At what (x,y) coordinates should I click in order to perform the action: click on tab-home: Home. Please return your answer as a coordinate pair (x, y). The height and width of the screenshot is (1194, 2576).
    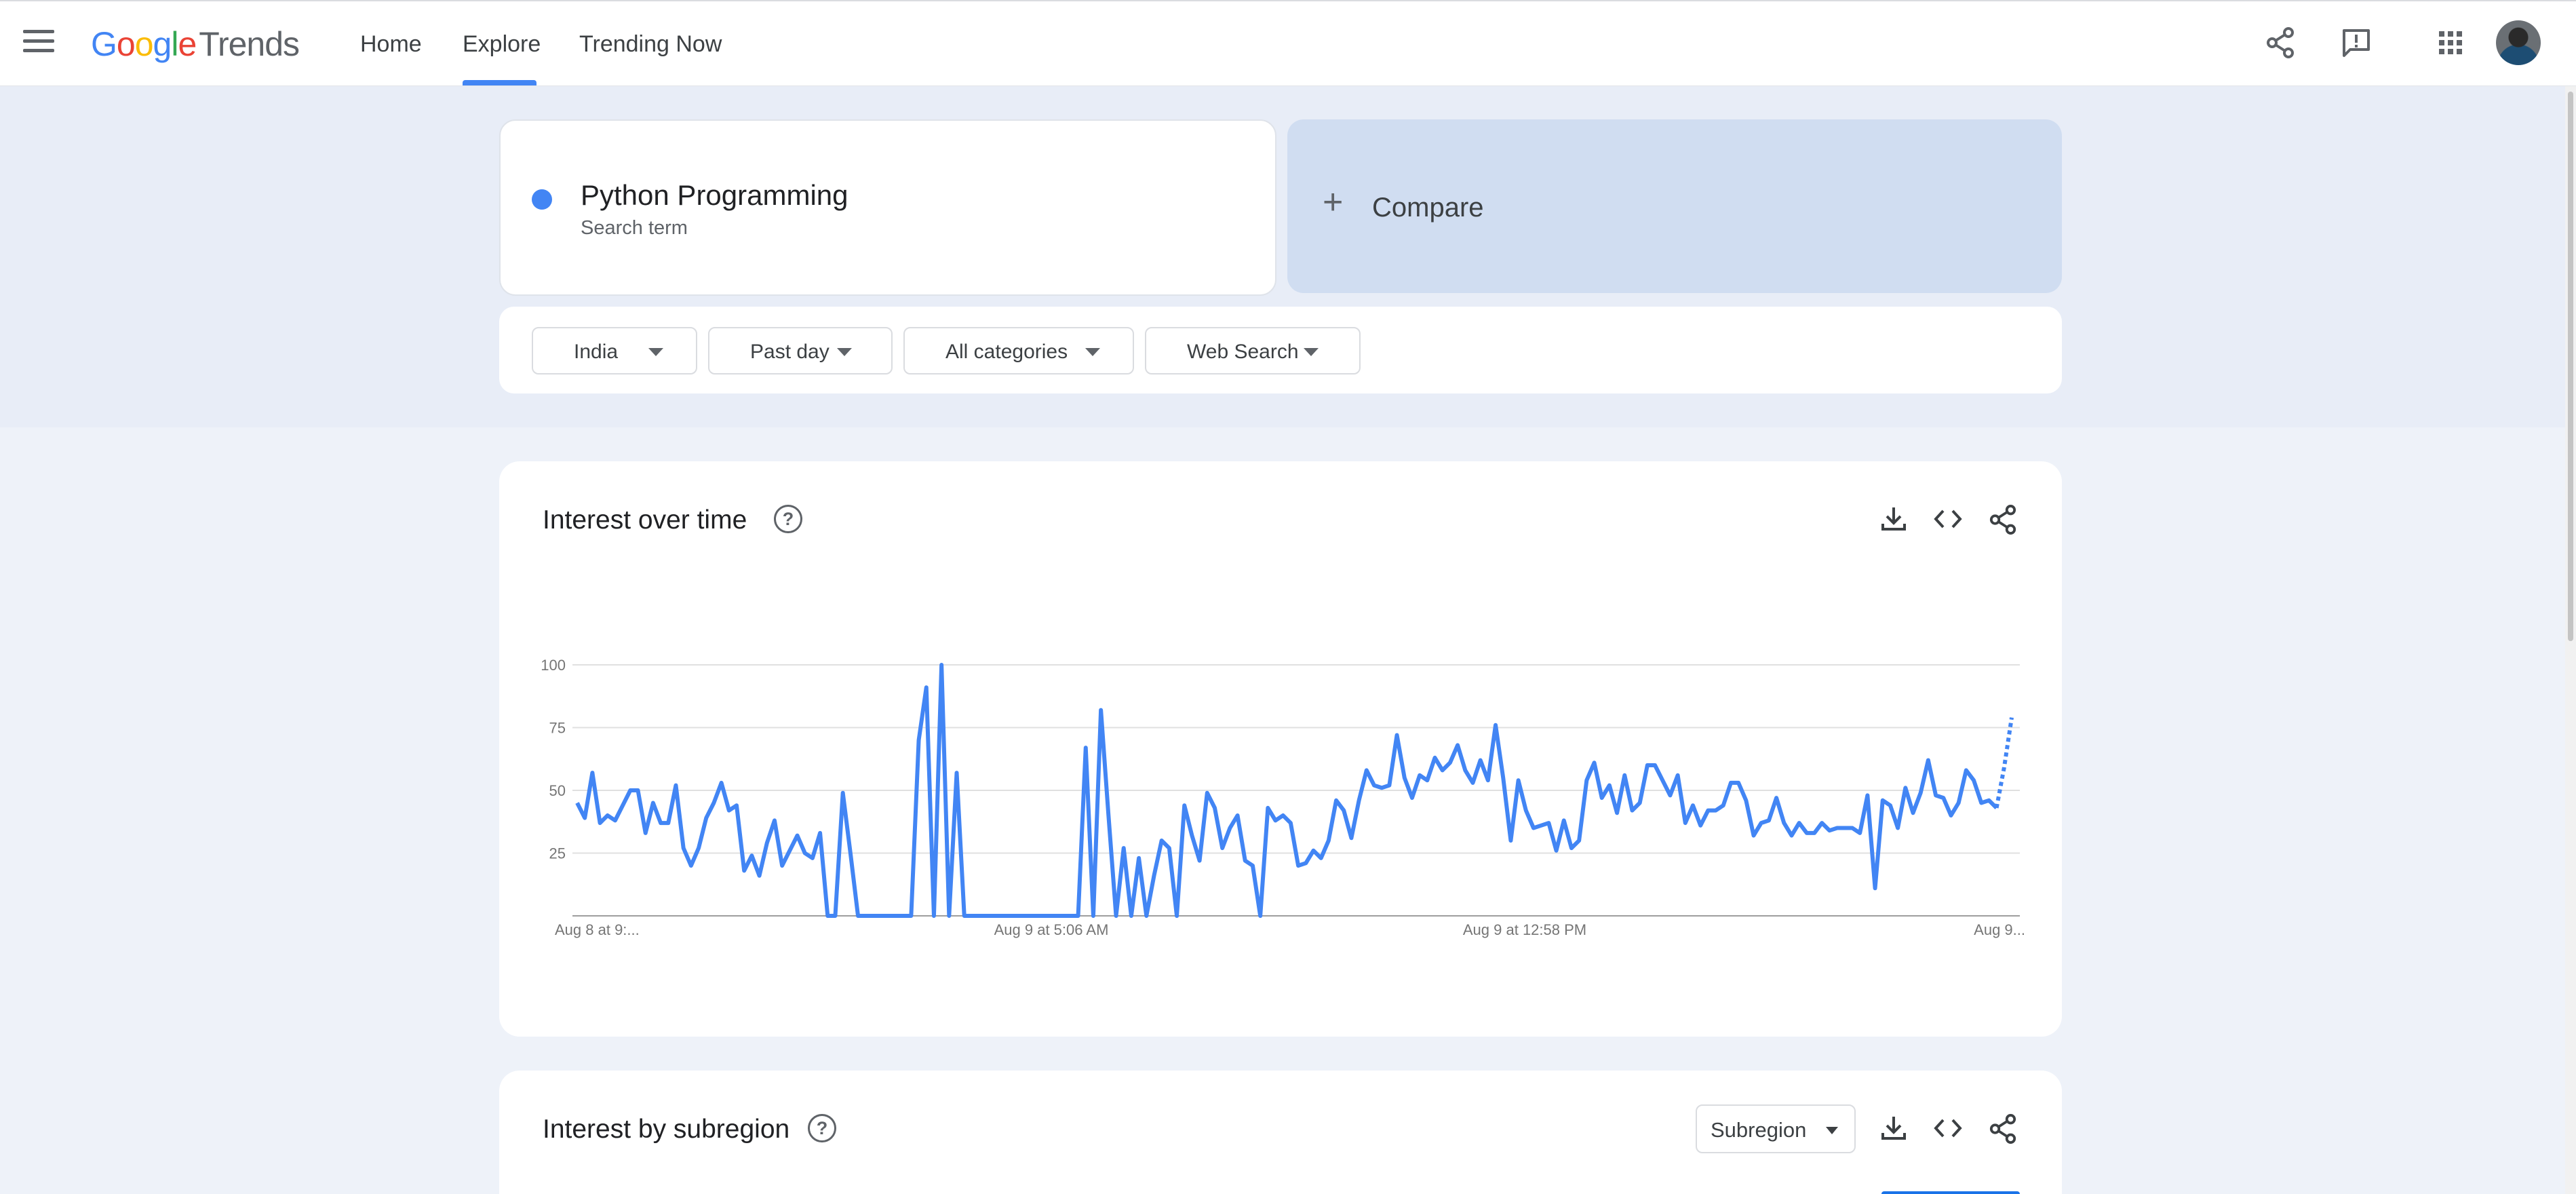
    Looking at the image, I should click on (391, 45).